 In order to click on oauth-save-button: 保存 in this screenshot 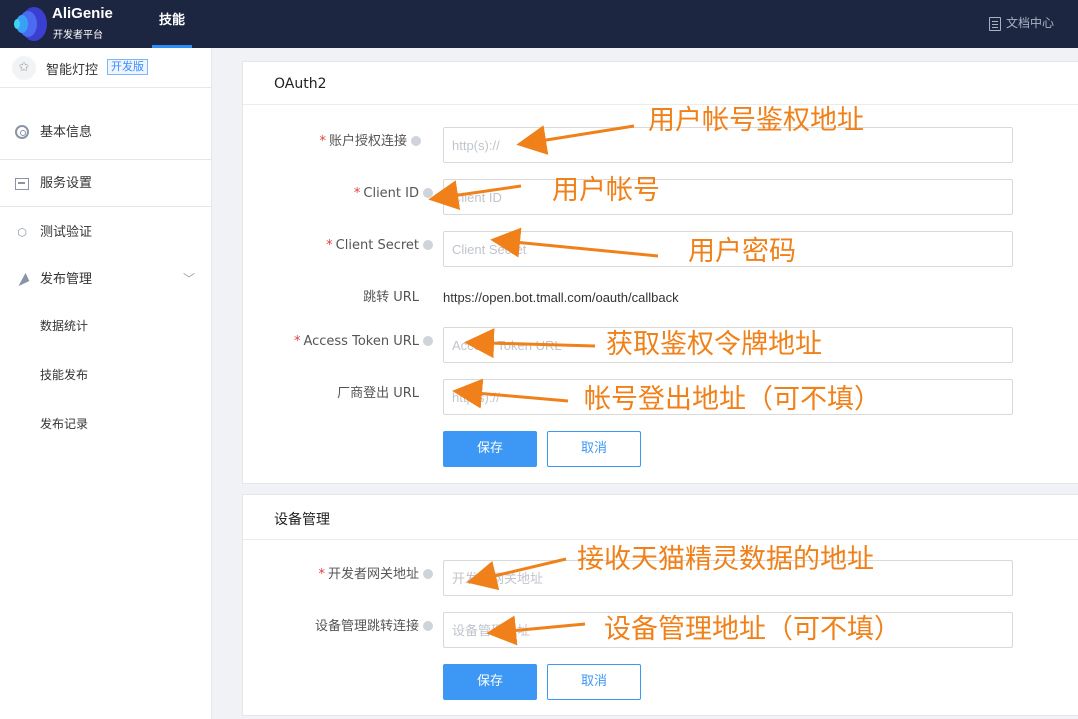, I will do `click(490, 449)`.